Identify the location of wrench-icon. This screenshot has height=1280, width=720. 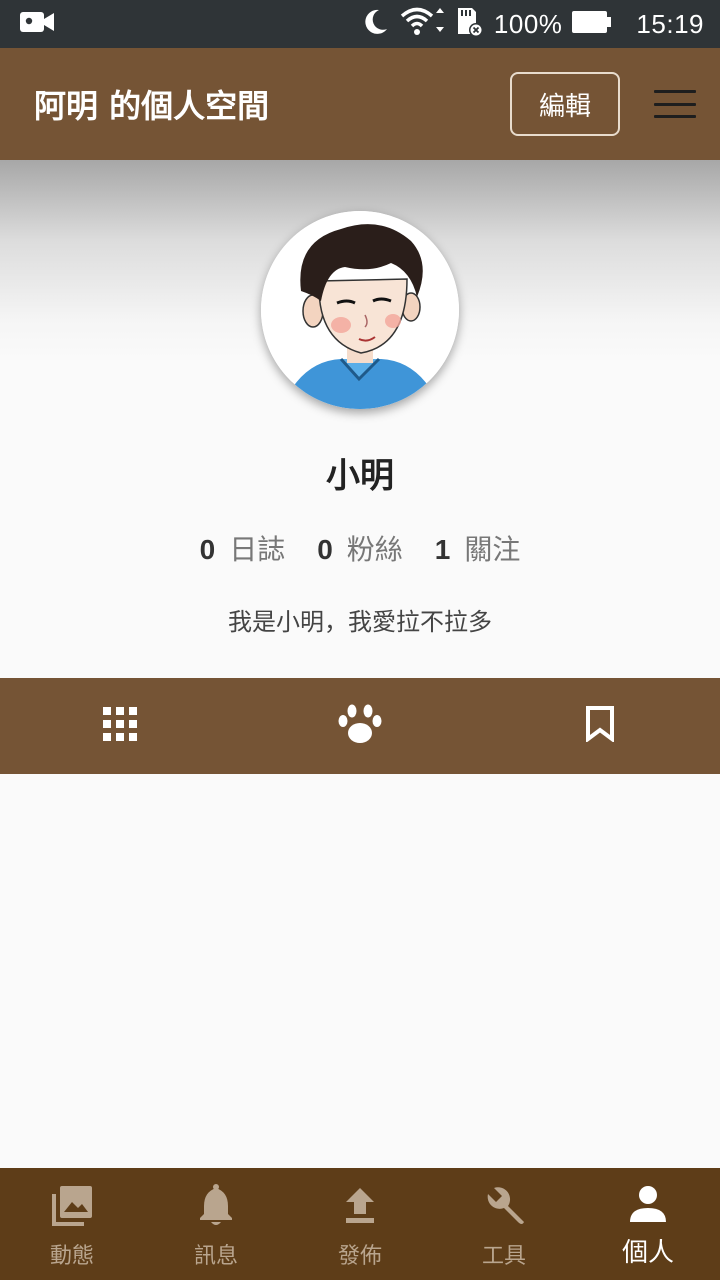
(504, 1208).